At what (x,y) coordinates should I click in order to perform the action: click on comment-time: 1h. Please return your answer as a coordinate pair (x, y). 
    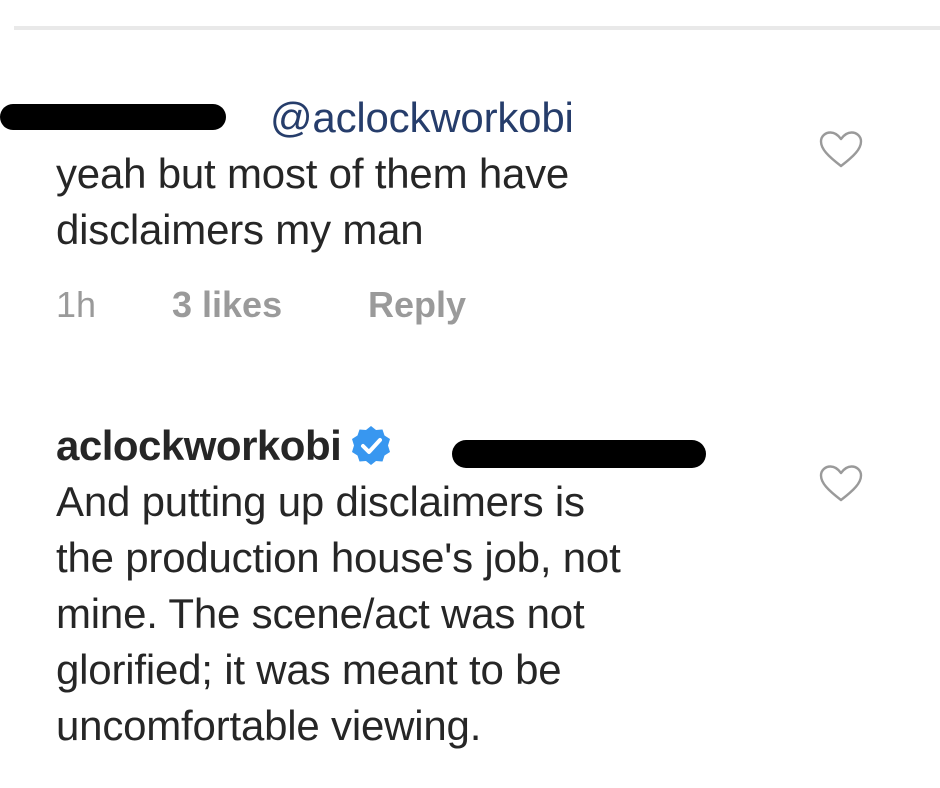
    Looking at the image, I should click on (76, 304).